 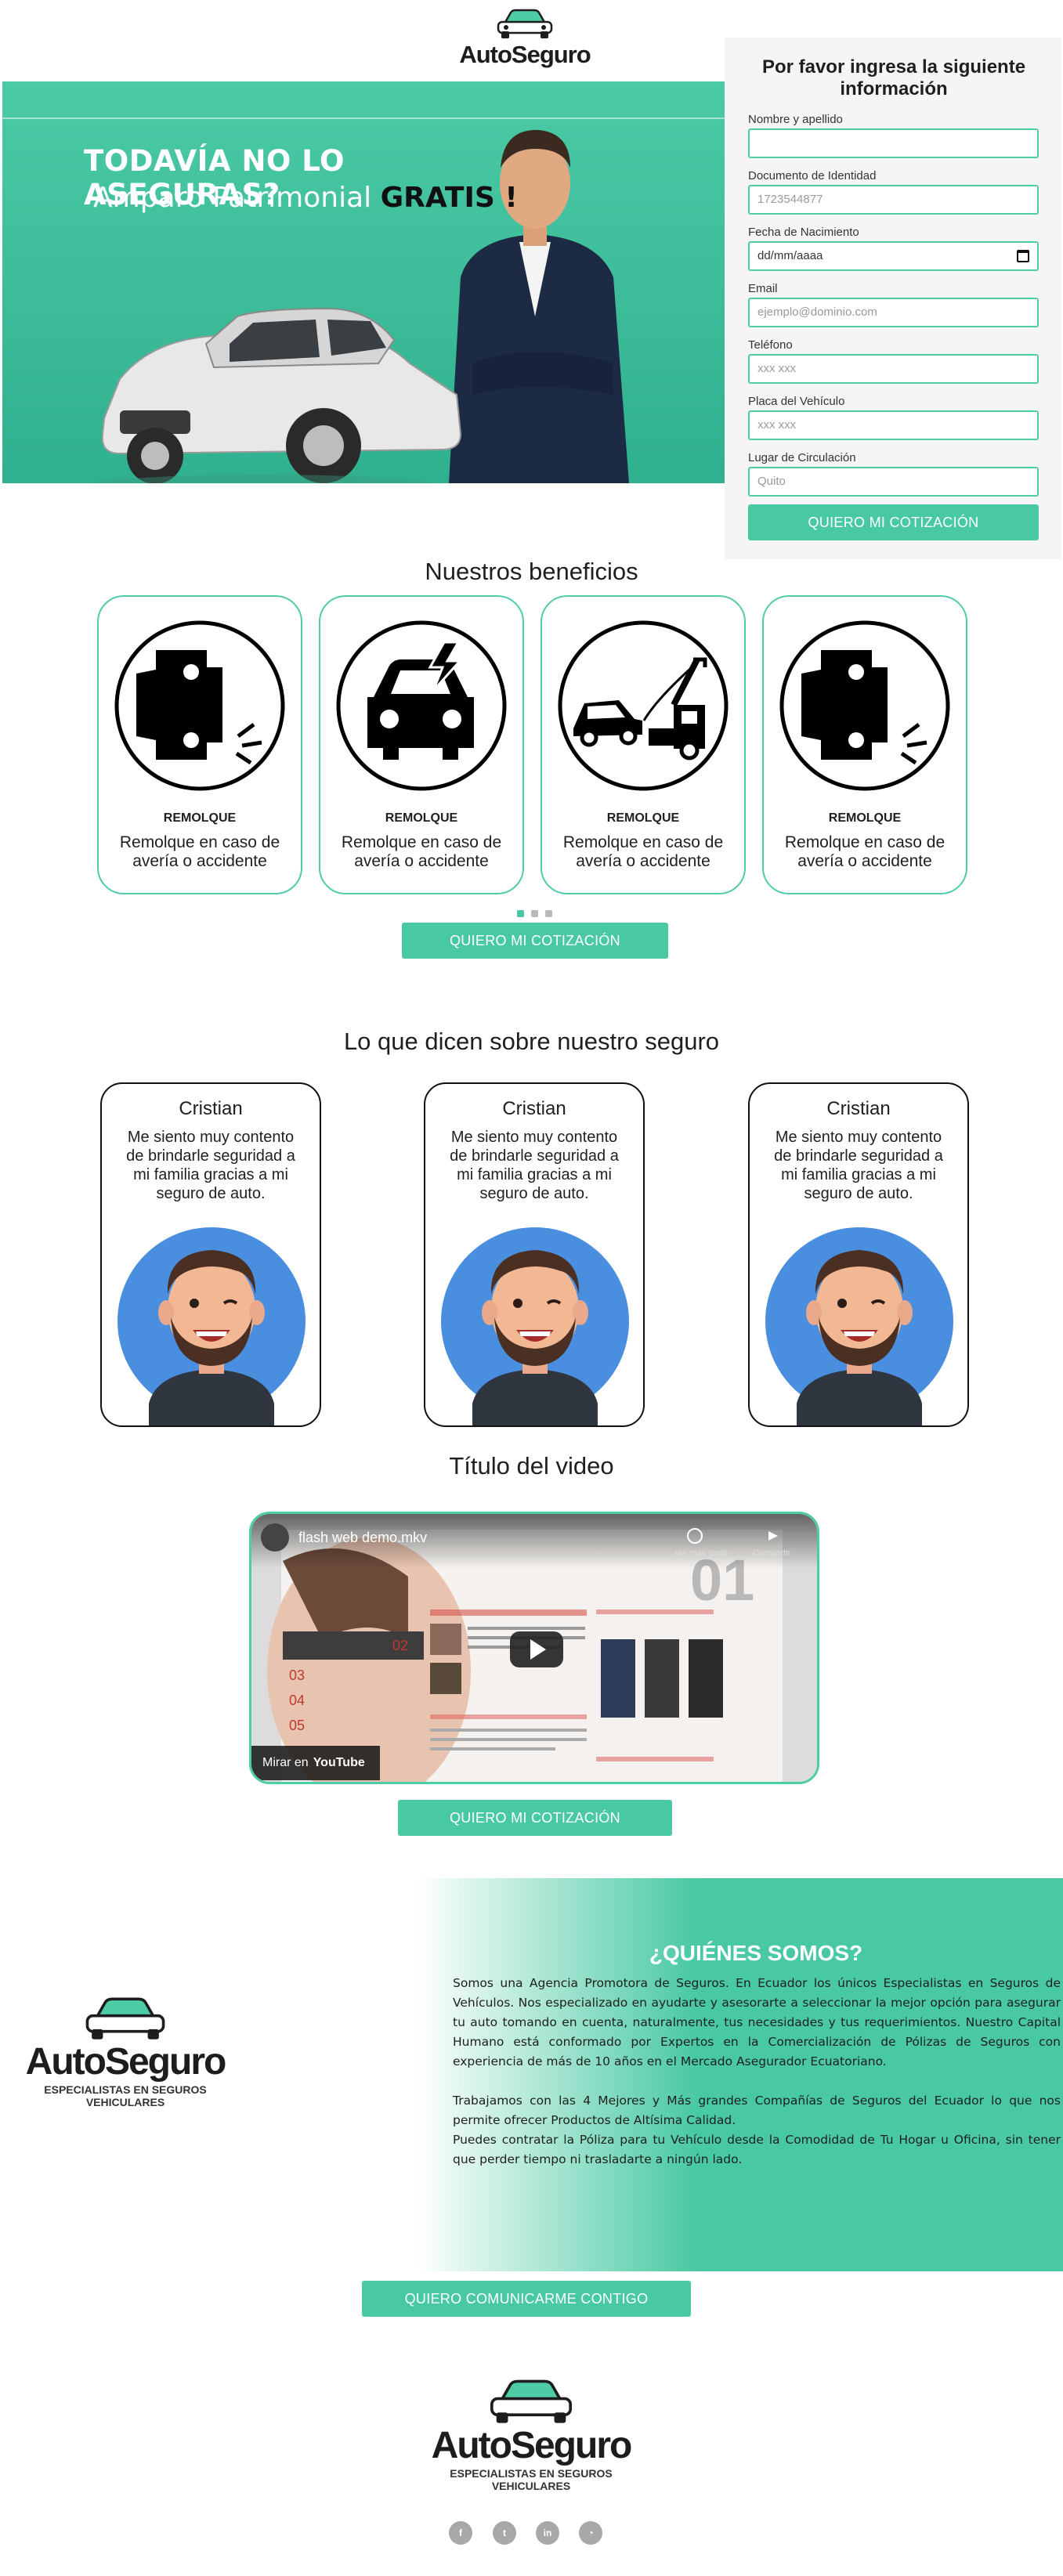 What do you see at coordinates (531, 1465) in the screenshot?
I see `video-section-title: Título del video` at bounding box center [531, 1465].